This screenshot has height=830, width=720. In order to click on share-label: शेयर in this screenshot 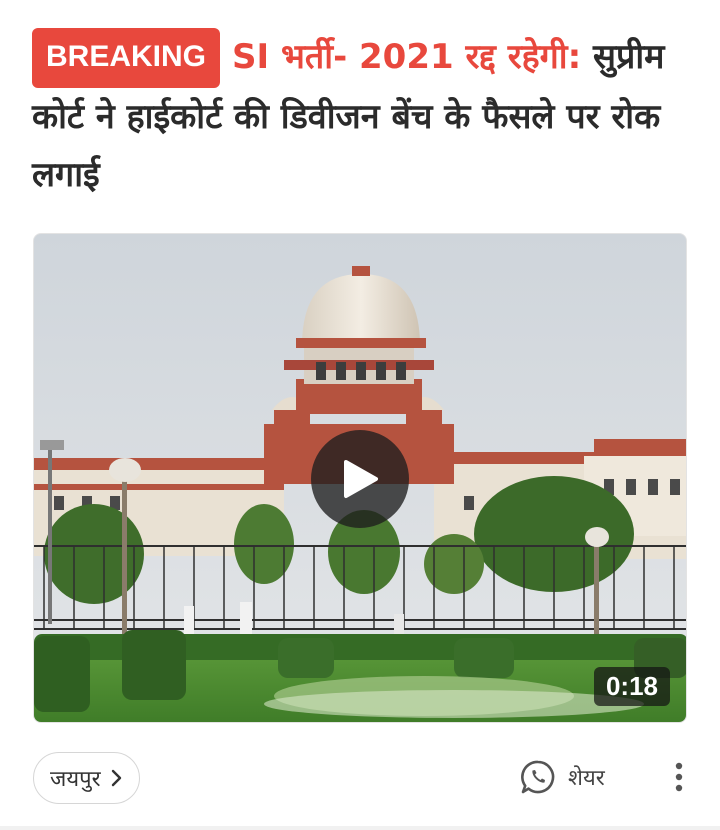, I will do `click(586, 778)`.